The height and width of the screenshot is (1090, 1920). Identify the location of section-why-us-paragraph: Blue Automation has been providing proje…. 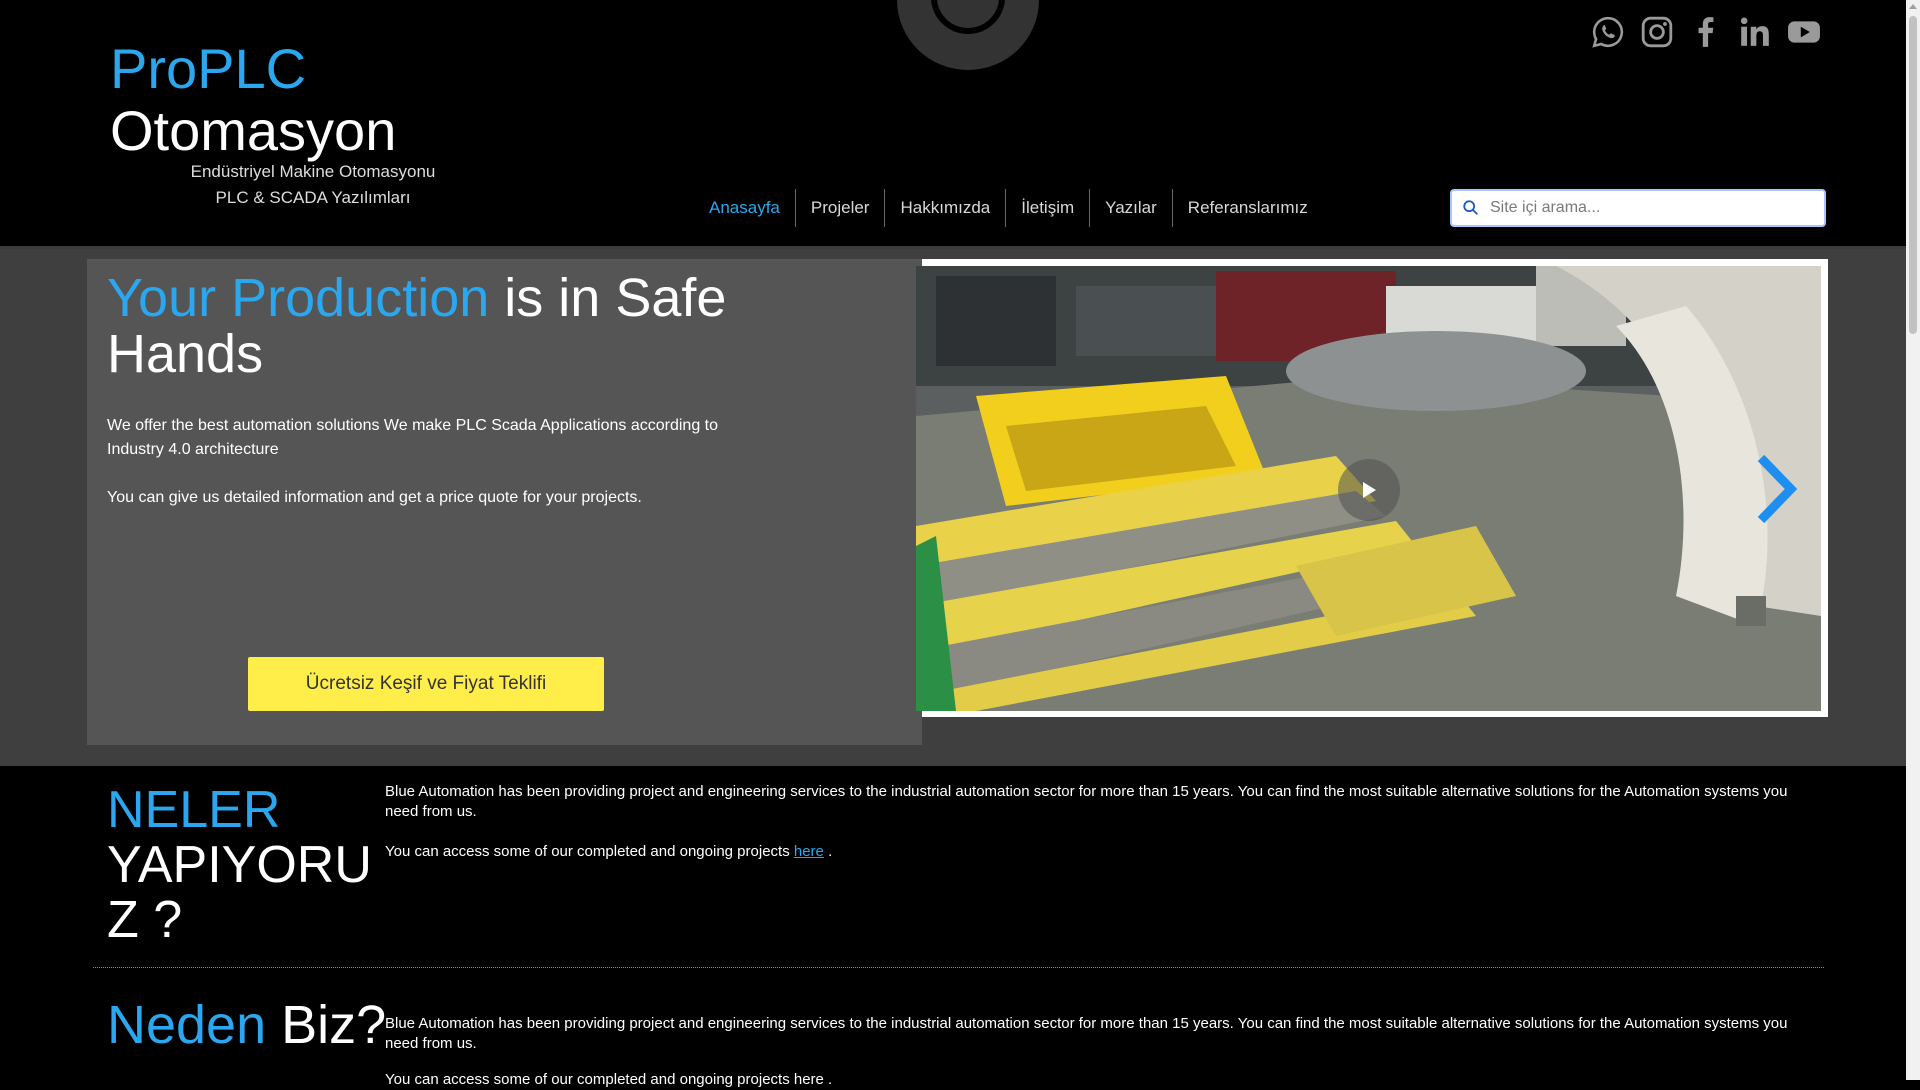
(1086, 1033).